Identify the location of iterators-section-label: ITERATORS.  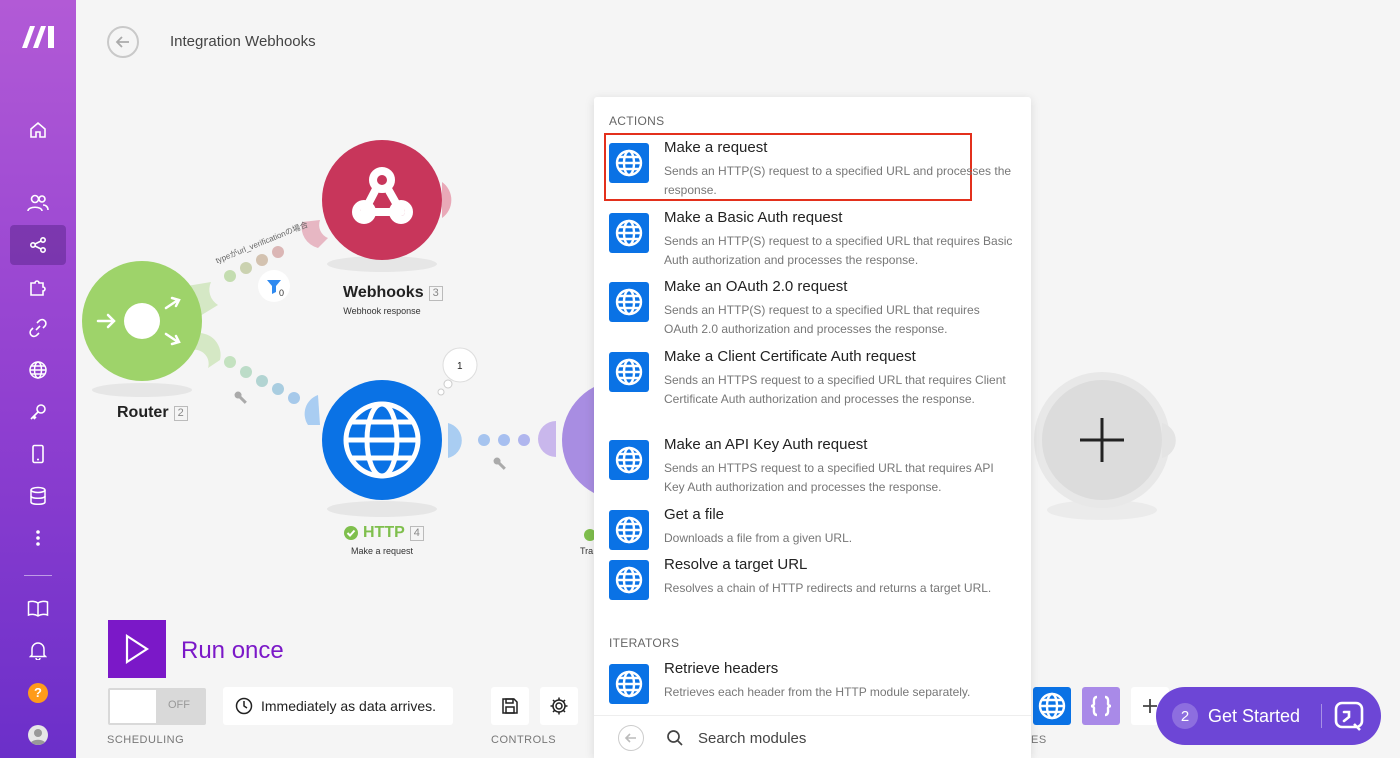
(644, 643).